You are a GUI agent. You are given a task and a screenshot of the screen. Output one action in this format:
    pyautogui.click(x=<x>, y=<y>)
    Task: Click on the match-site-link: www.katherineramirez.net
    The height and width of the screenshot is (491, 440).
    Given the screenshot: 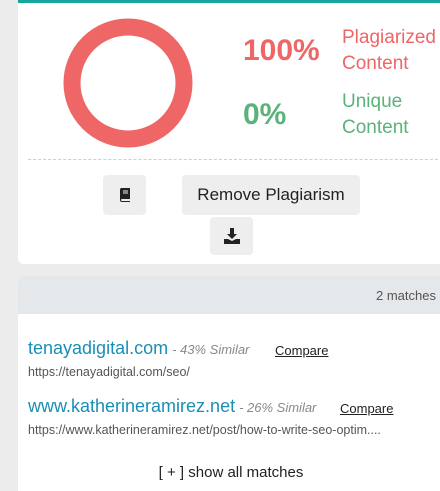 What is the action you would take?
    pyautogui.click(x=131, y=406)
    